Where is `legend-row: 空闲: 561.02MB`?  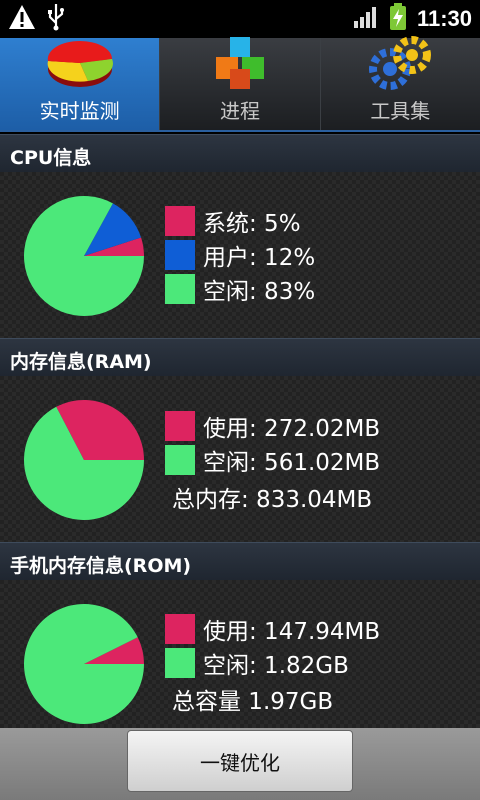 legend-row: 空闲: 561.02MB is located at coordinates (273, 460).